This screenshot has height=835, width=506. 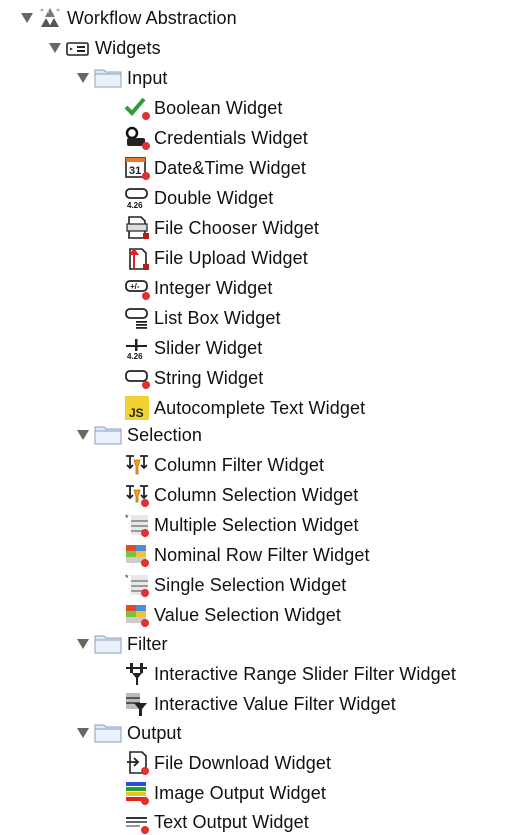 I want to click on tree-node-filter: Filter, so click(x=122, y=644).